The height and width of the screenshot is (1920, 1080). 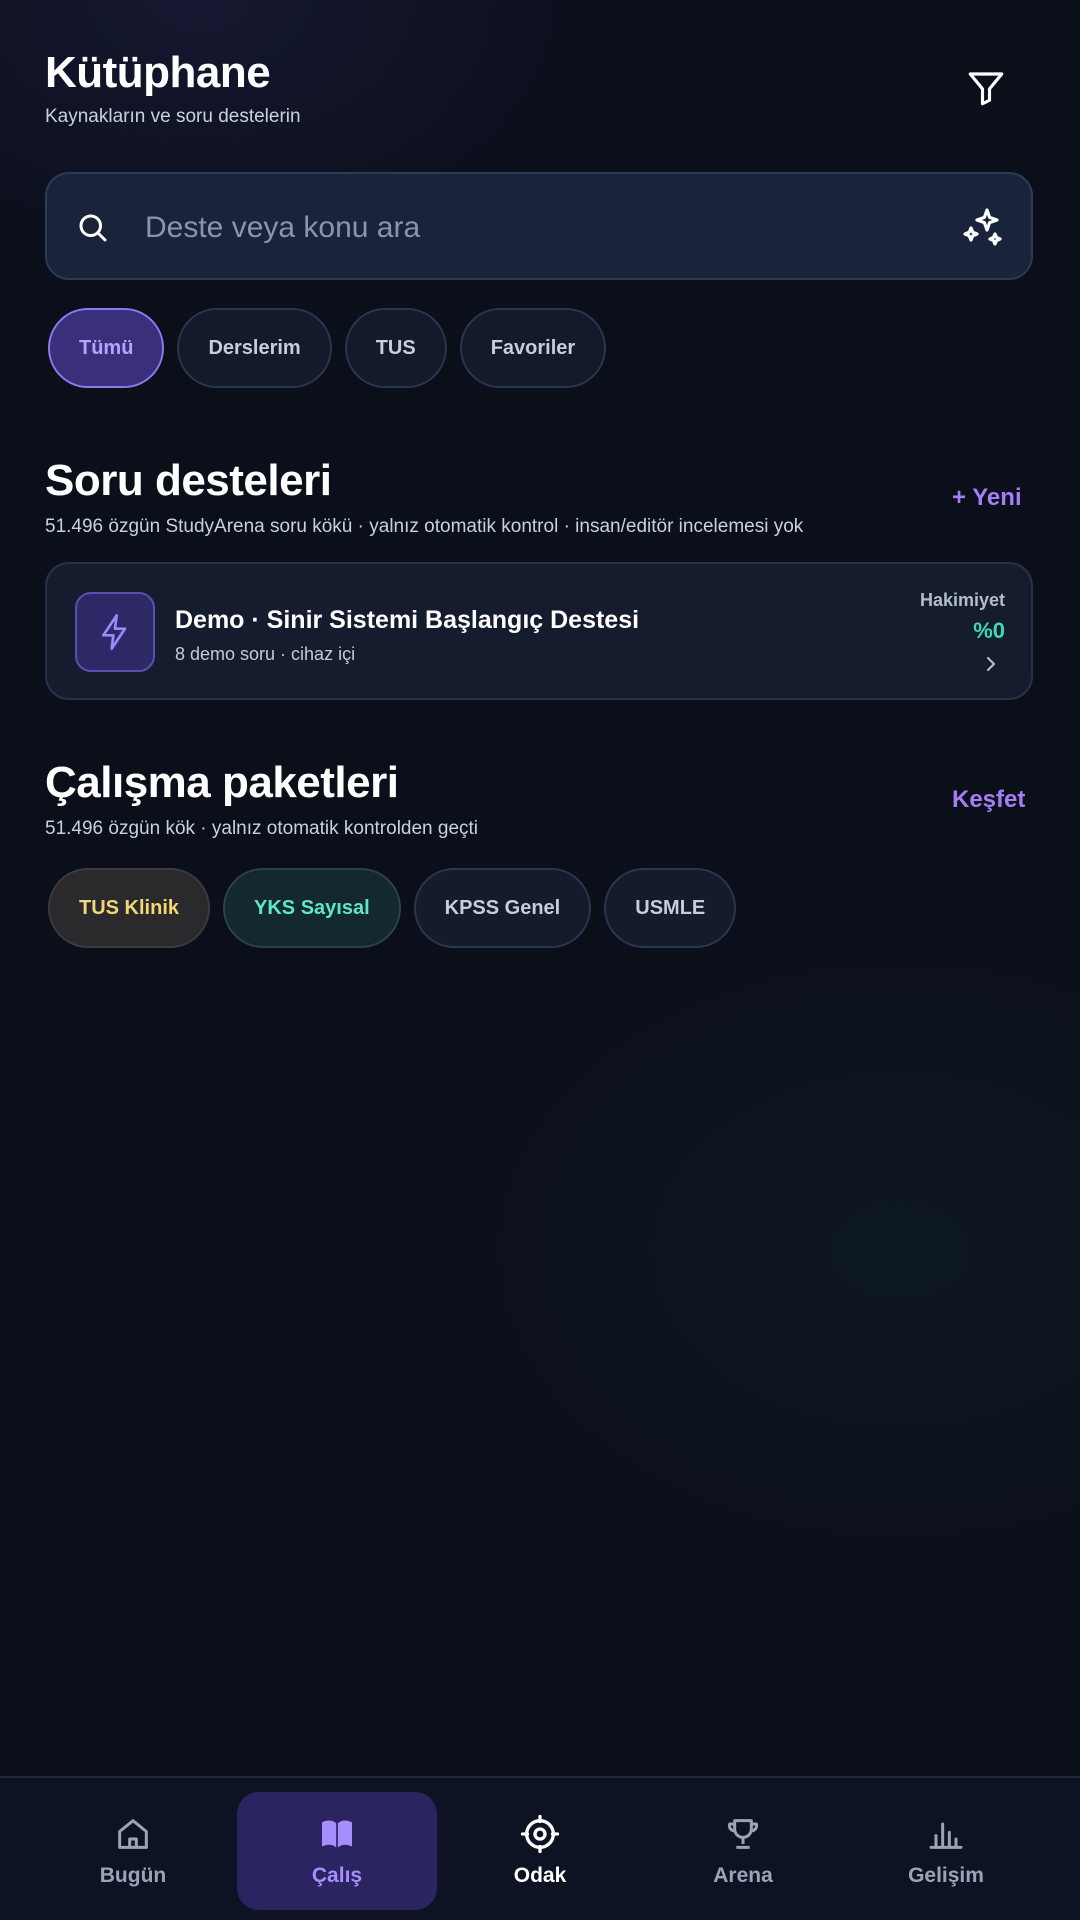 I want to click on pack-chip-yks-sayisal: YKS Sayısal, so click(x=312, y=908).